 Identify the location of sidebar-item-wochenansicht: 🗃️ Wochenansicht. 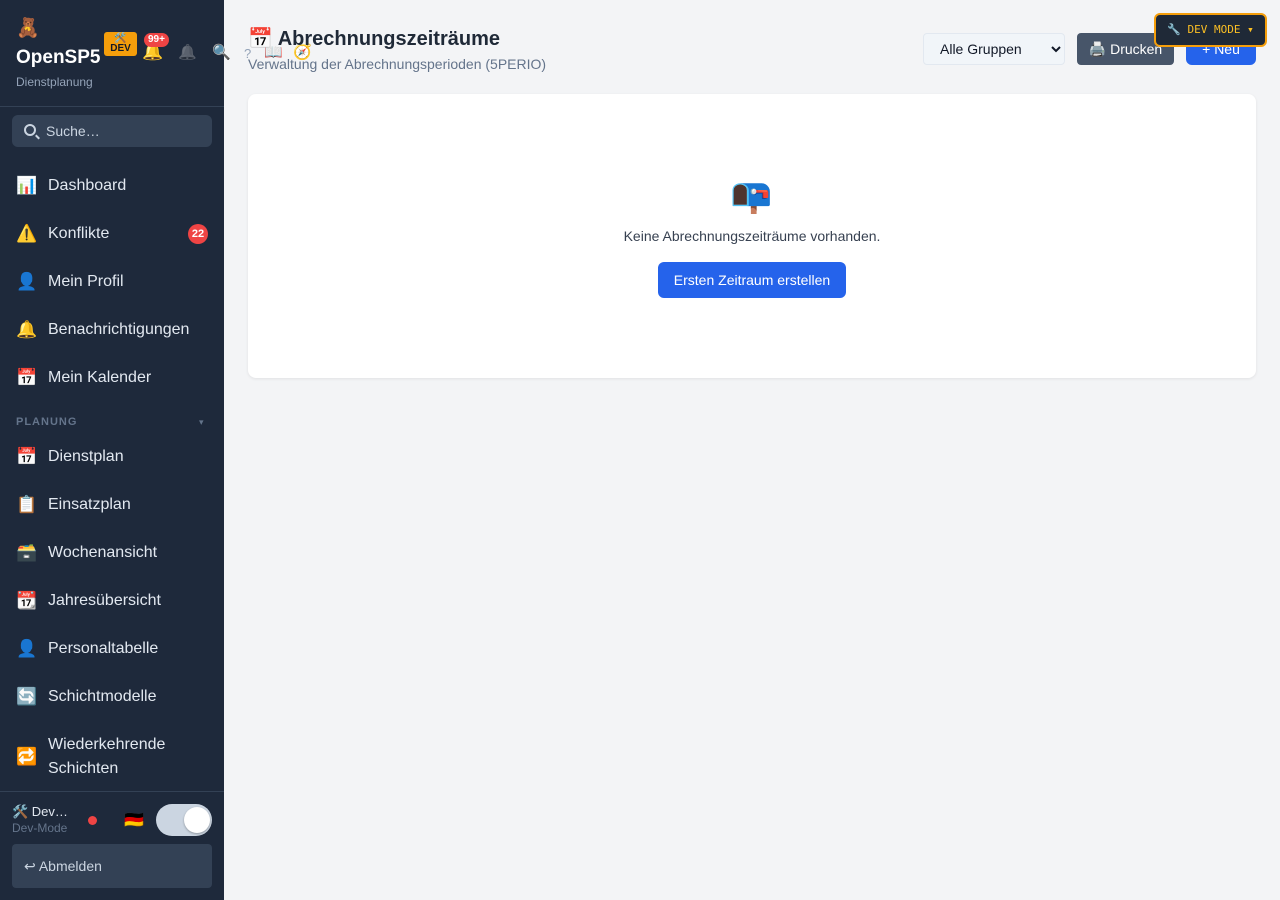
(112, 553).